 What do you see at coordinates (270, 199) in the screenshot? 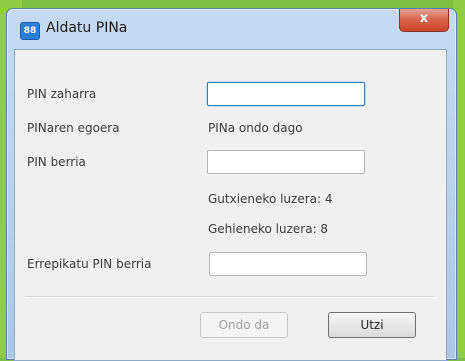
I see `min-length-hint: Gutxieneko luzera: 4` at bounding box center [270, 199].